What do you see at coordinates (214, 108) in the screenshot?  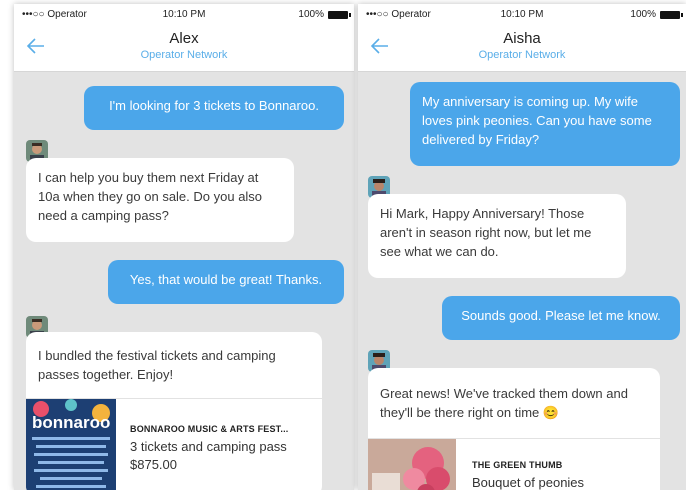 I see `user-message-bubble: I'm looking for 3 tickets to Bonnaroo.` at bounding box center [214, 108].